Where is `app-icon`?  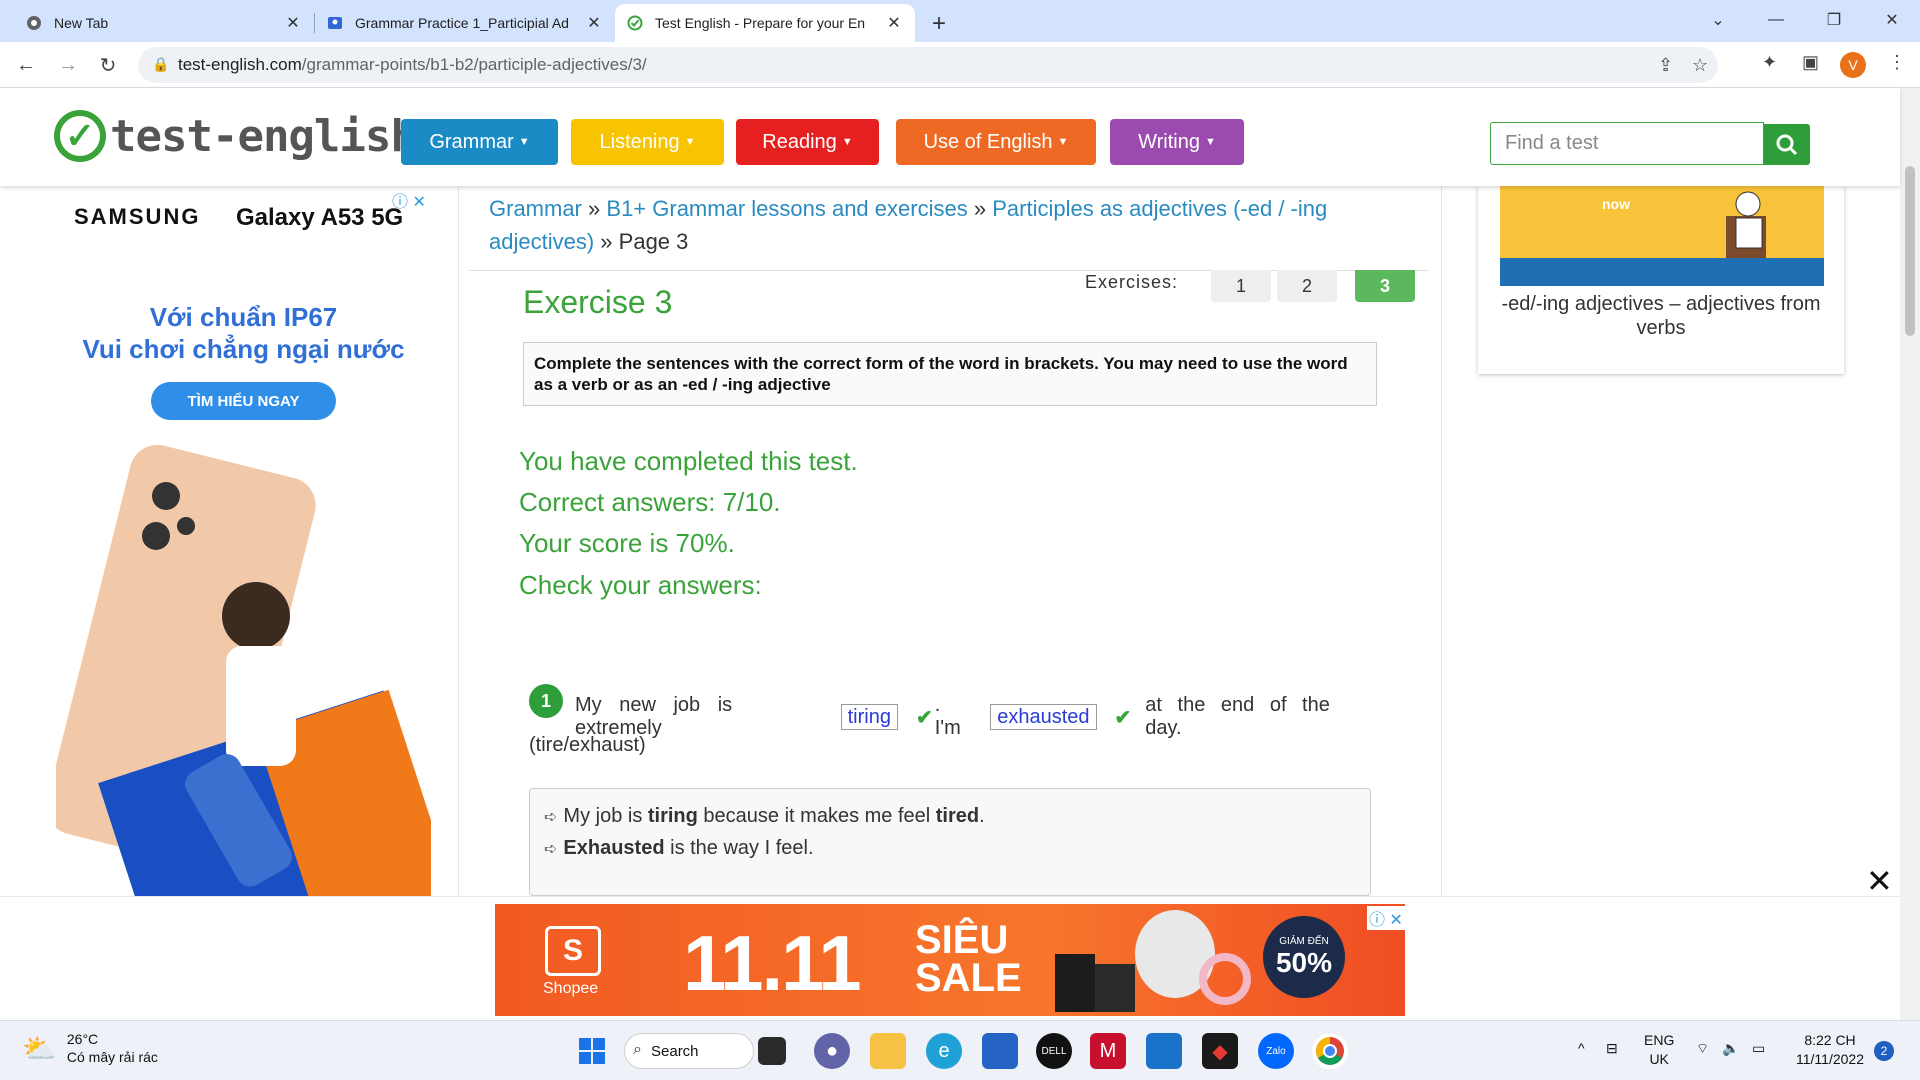 app-icon is located at coordinates (1164, 1051).